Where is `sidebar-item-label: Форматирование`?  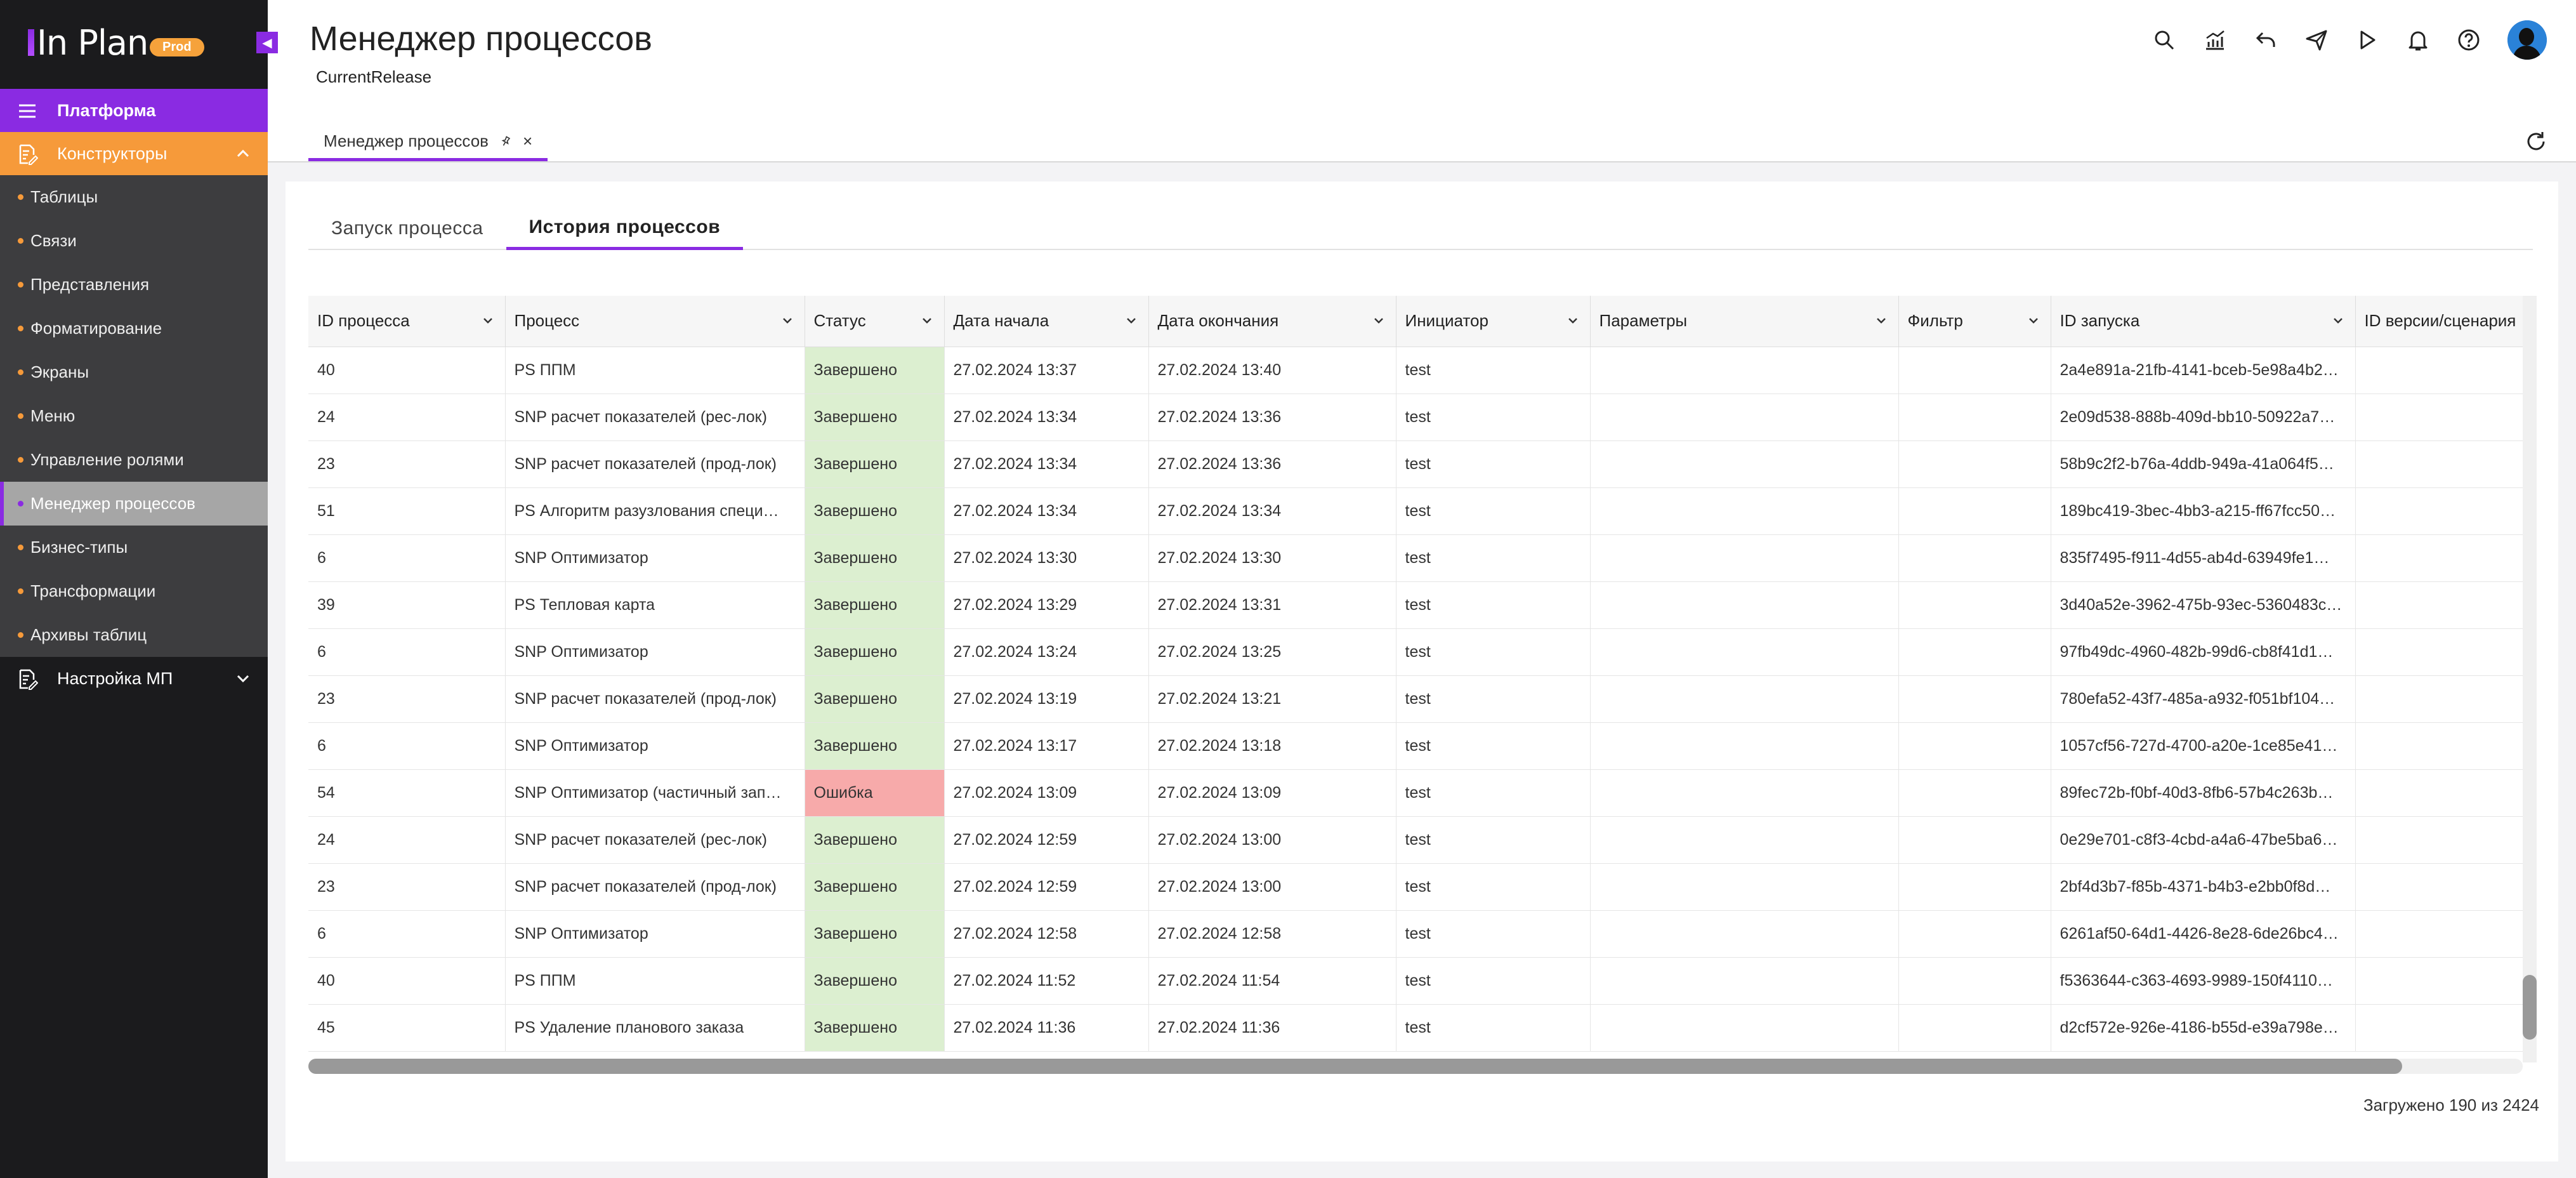
sidebar-item-label: Форматирование is located at coordinates (96, 328).